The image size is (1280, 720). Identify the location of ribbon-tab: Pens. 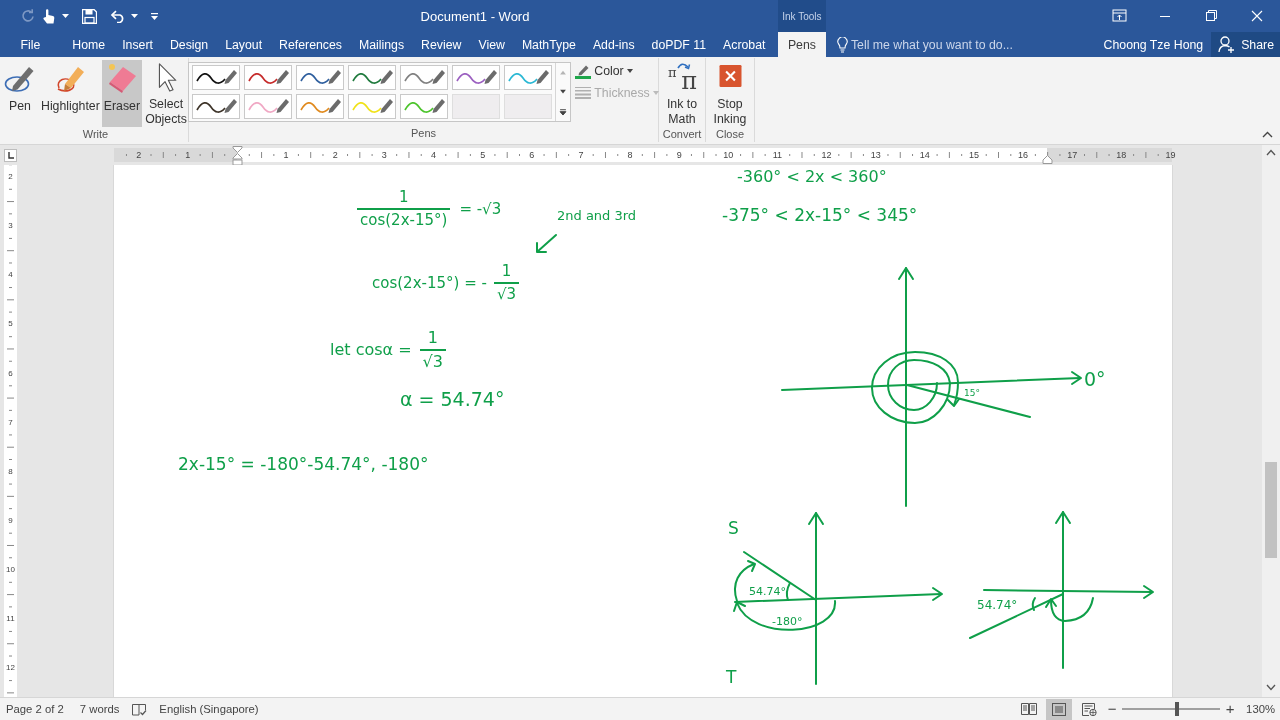
(801, 44).